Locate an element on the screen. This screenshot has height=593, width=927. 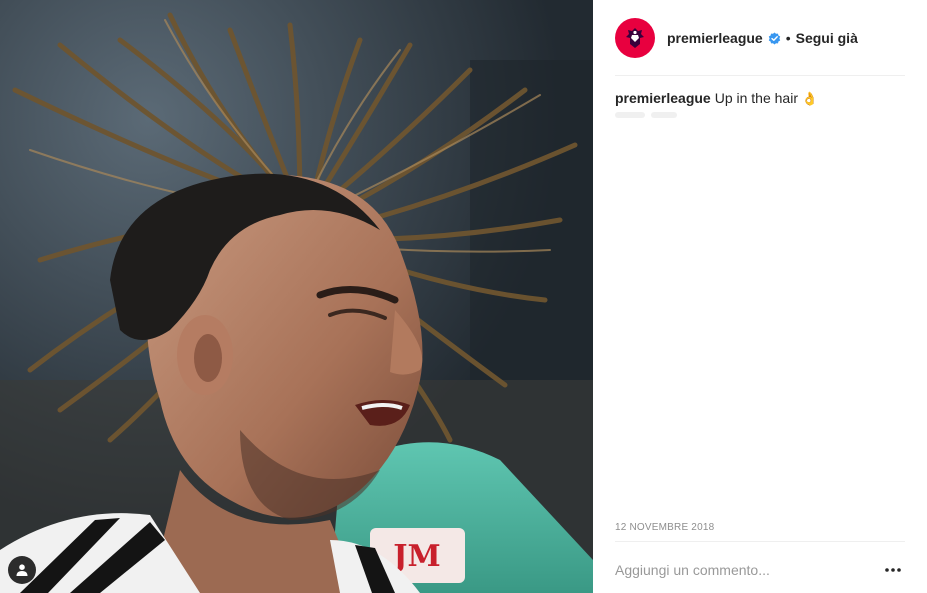
header-divider is located at coordinates (760, 75).